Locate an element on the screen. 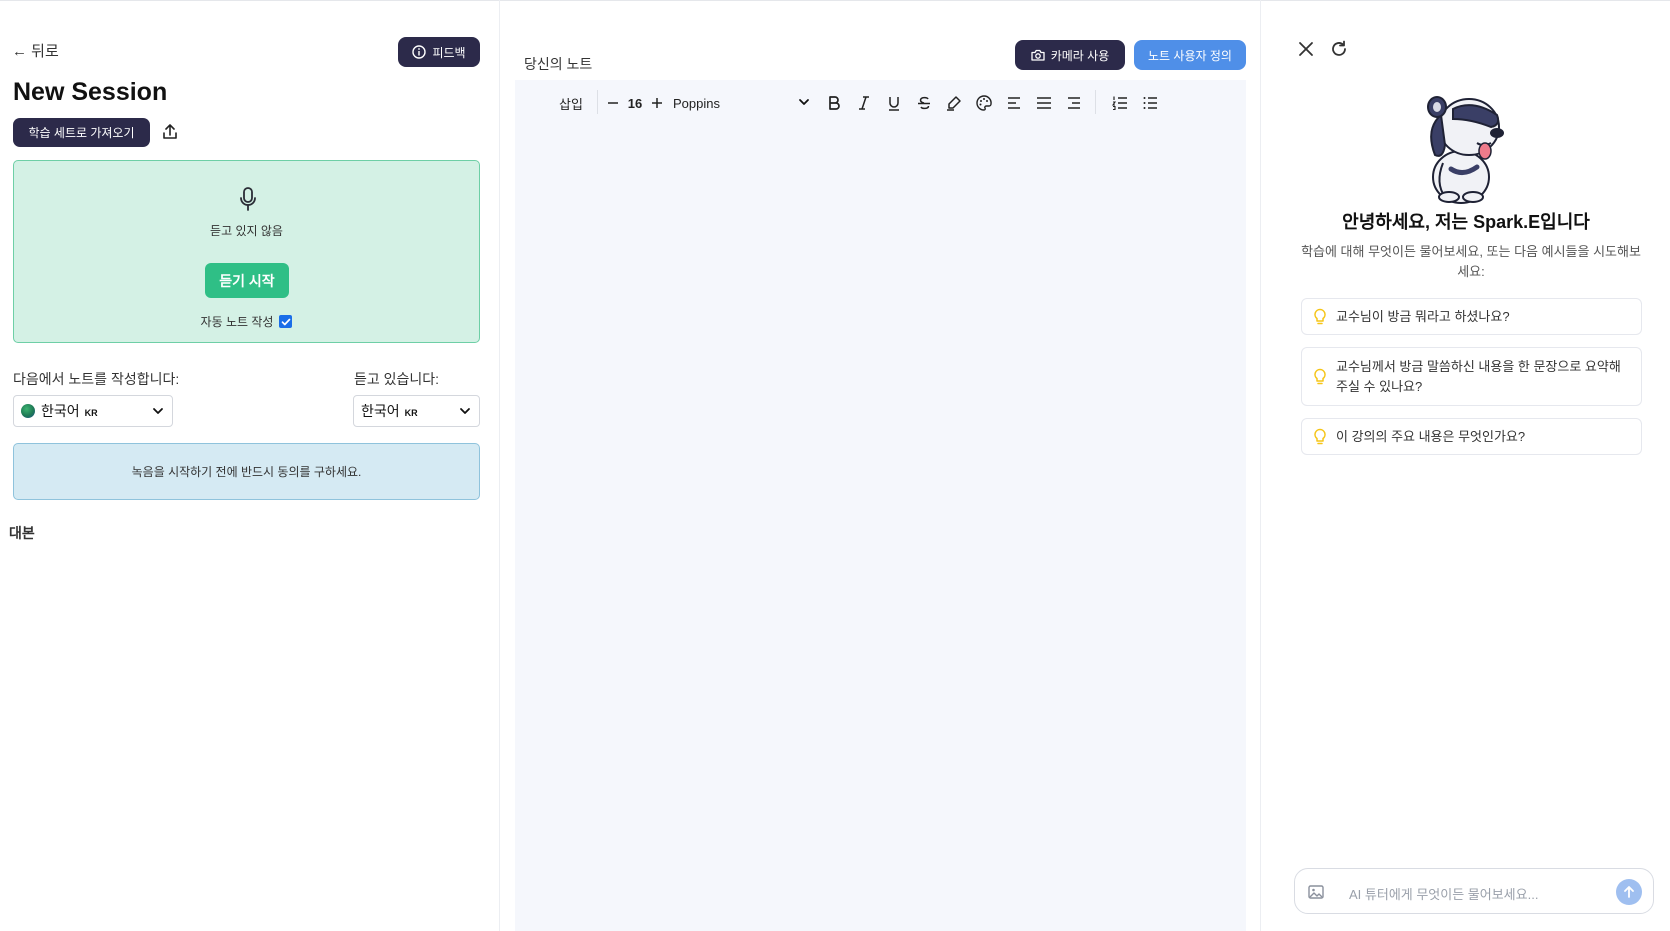 The image size is (1670, 931). page-title: New Session is located at coordinates (90, 92).